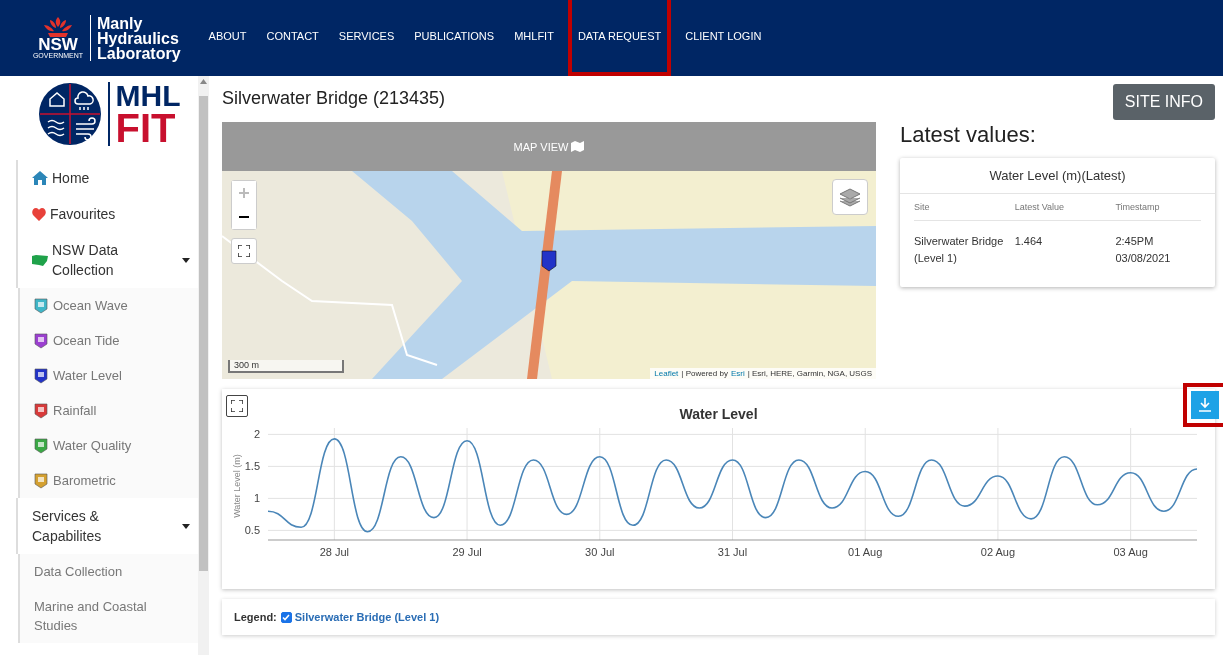  What do you see at coordinates (252, 530) in the screenshot?
I see `axis-tick-label: 0.5` at bounding box center [252, 530].